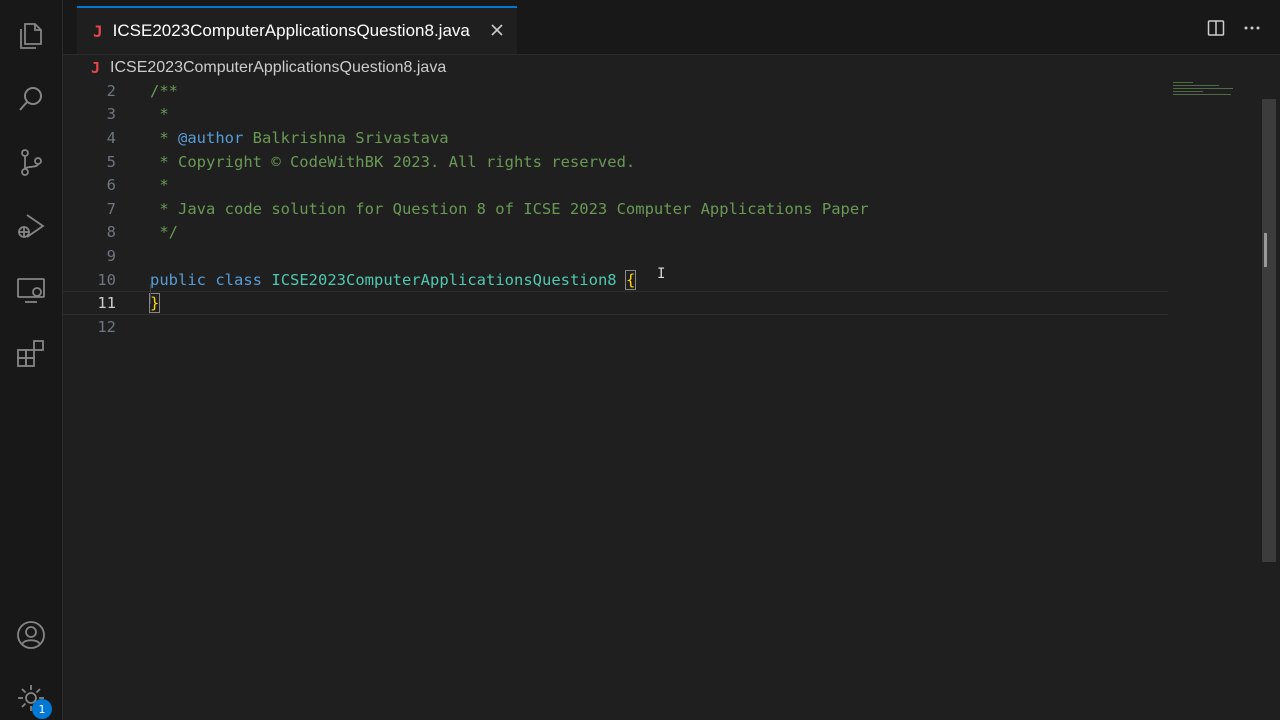 This screenshot has height=720, width=1280. I want to click on javadoc-tag: @author, so click(211, 137).